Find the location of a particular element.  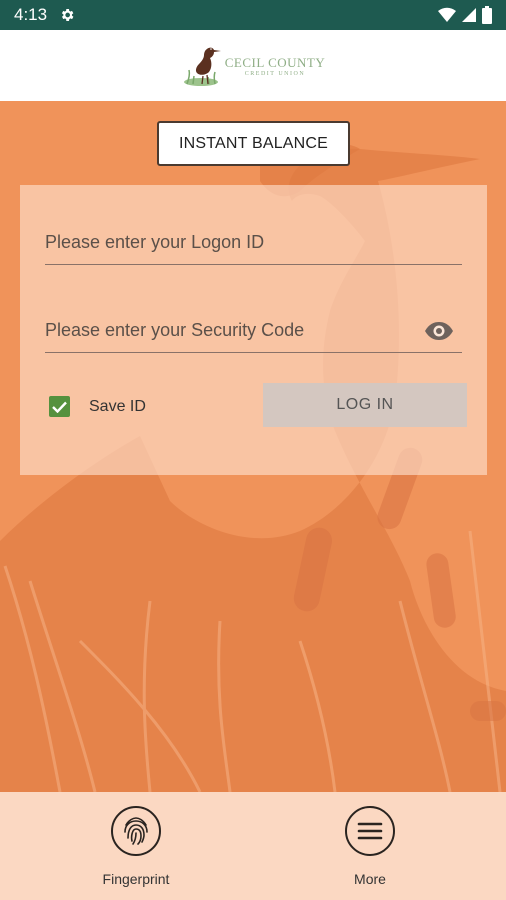

status-time: 4:13 is located at coordinates (31, 14).